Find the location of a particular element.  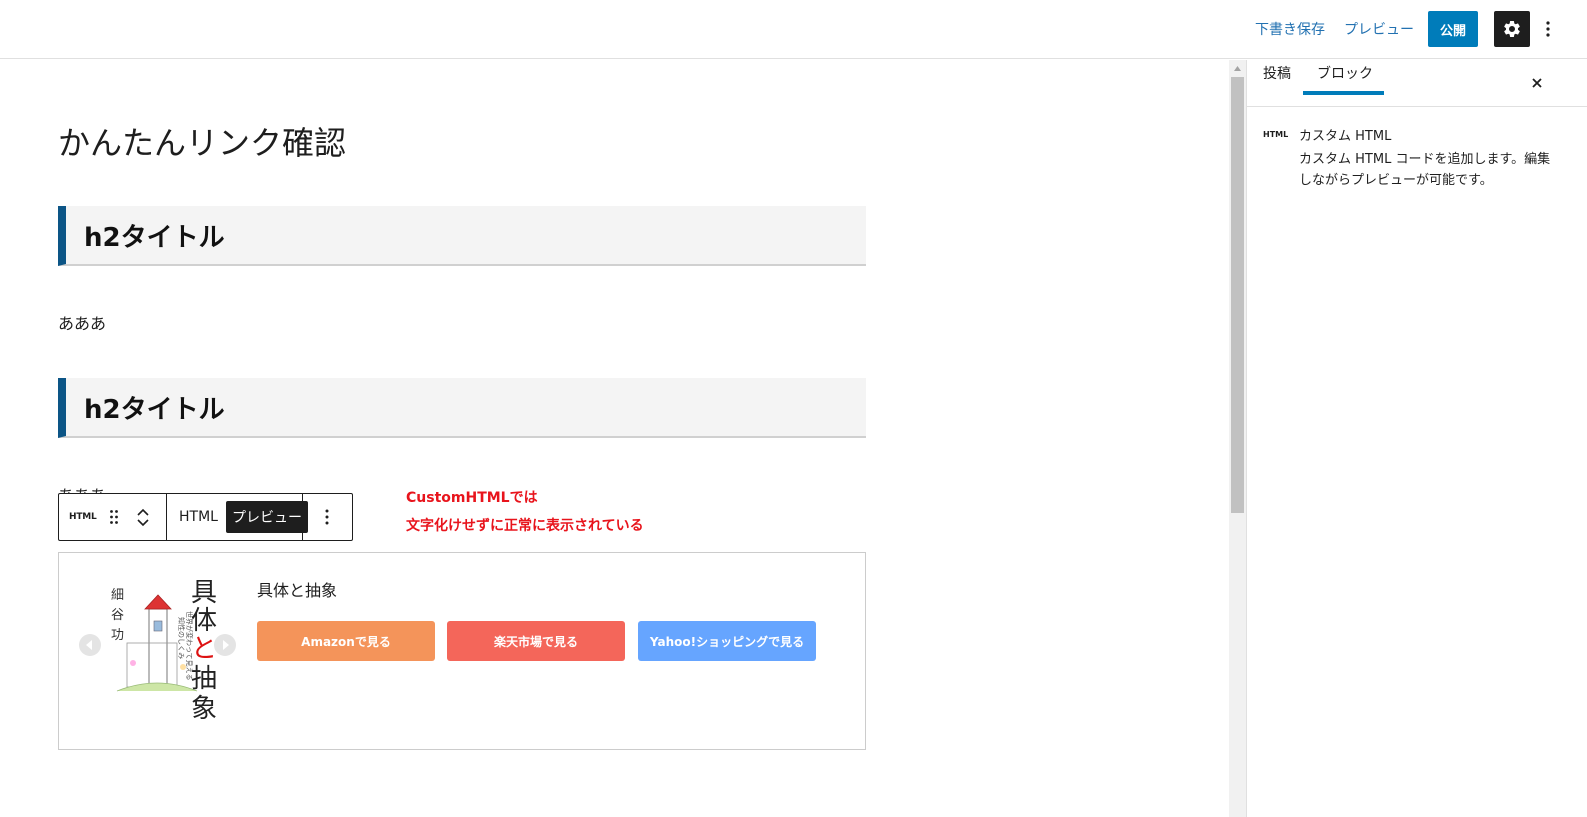

rakuten-button: 楽天市場で見る is located at coordinates (536, 641).